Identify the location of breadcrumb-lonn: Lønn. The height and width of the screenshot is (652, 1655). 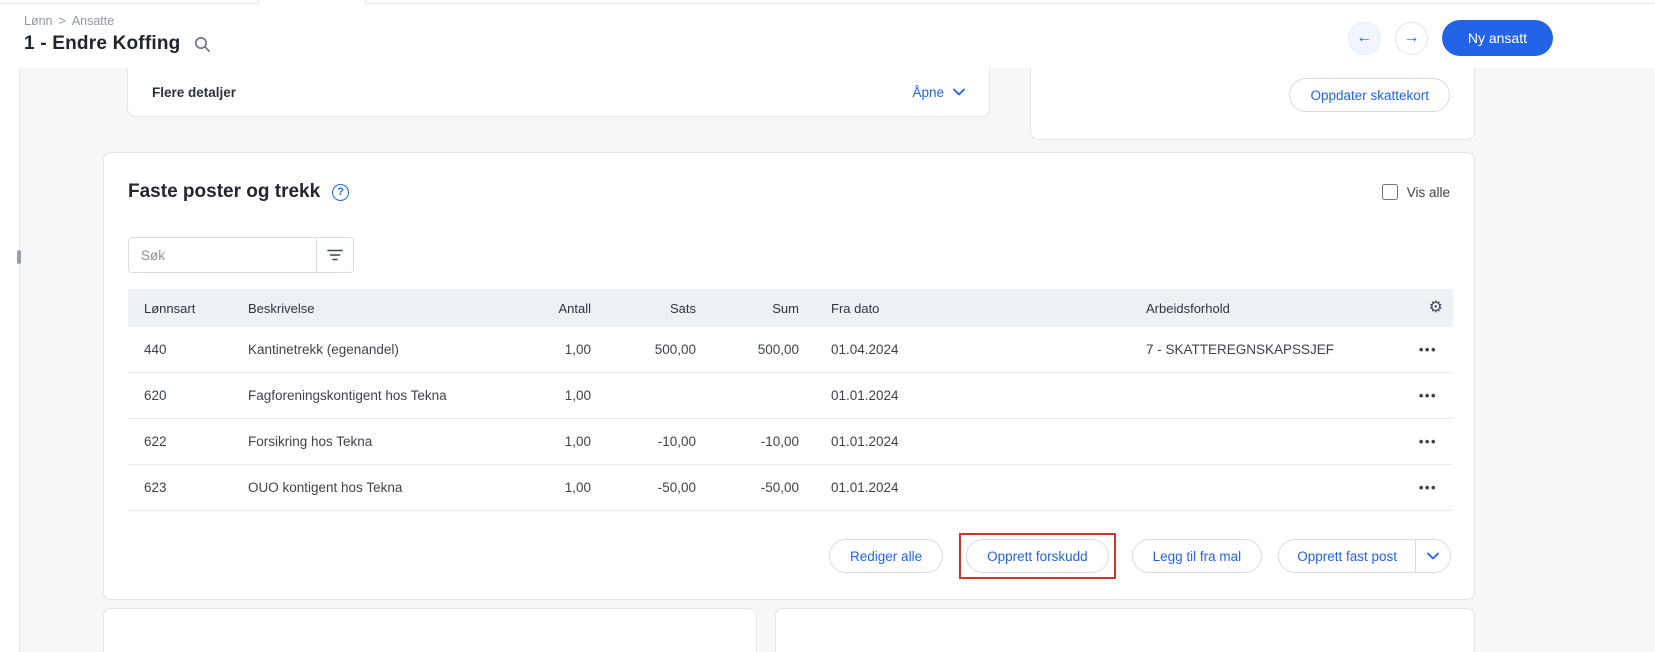
(38, 21).